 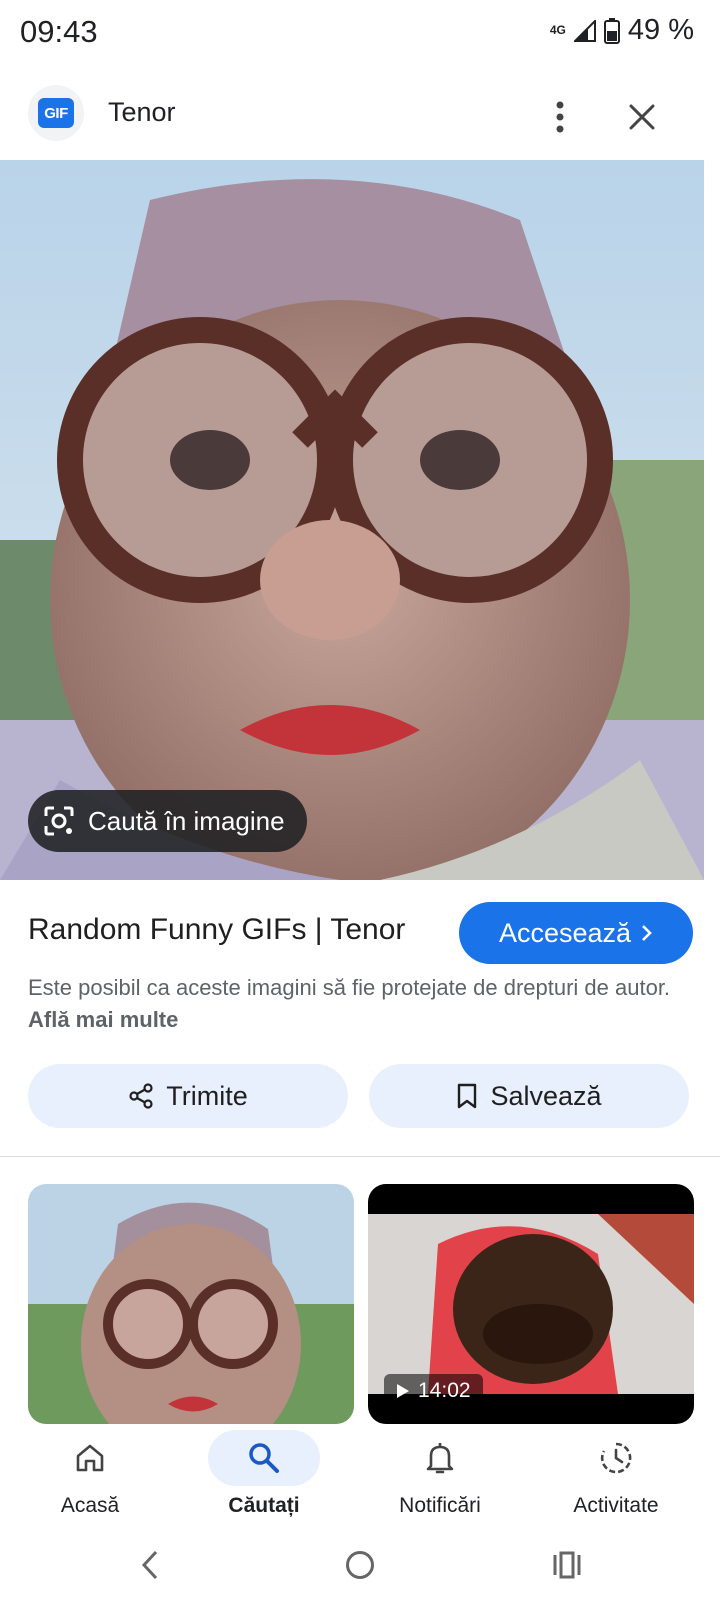 I want to click on recents-icon, so click(x=567, y=1565).